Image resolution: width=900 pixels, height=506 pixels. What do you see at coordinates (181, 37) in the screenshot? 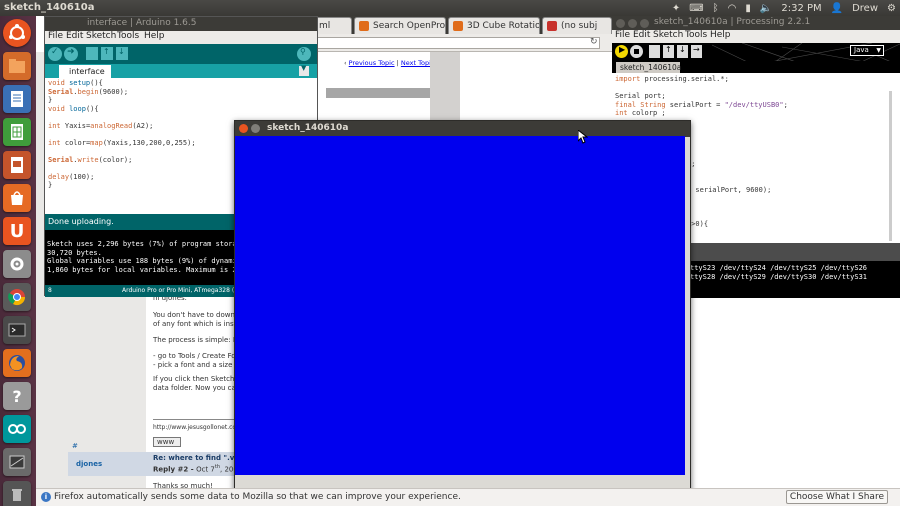
I see `arduino-menubar: File Edit Sketch Tools Help` at bounding box center [181, 37].